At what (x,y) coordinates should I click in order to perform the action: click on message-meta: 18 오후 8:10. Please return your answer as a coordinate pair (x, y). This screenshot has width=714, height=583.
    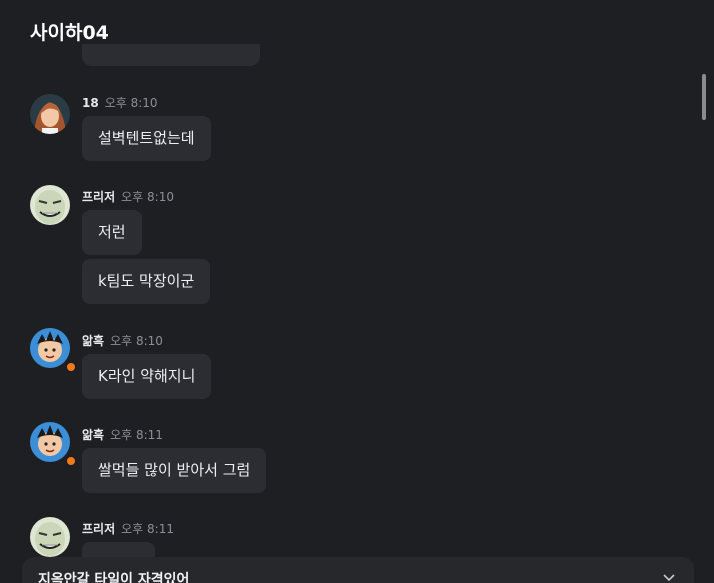
    Looking at the image, I should click on (120, 102).